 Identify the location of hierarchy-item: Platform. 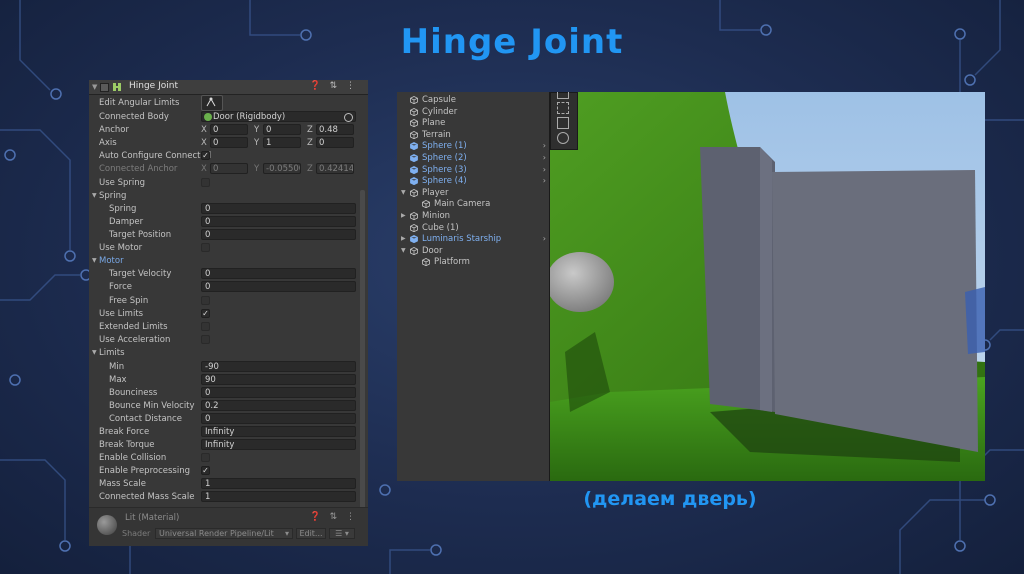
(473, 262).